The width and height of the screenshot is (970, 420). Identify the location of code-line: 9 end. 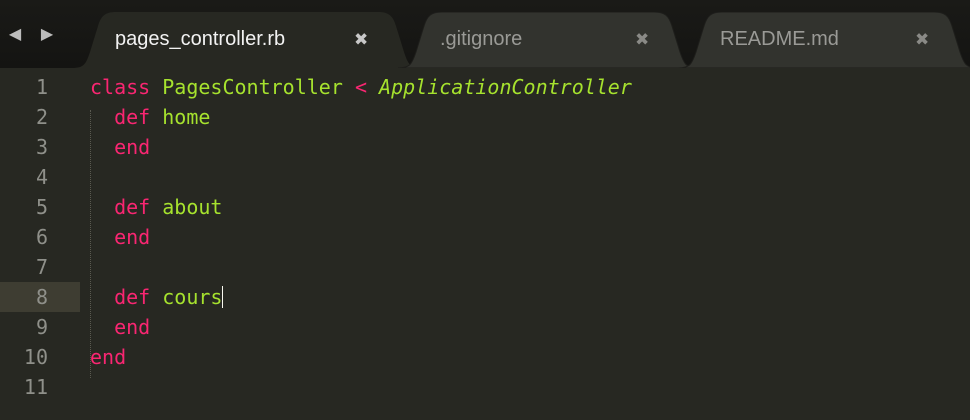
(485, 327).